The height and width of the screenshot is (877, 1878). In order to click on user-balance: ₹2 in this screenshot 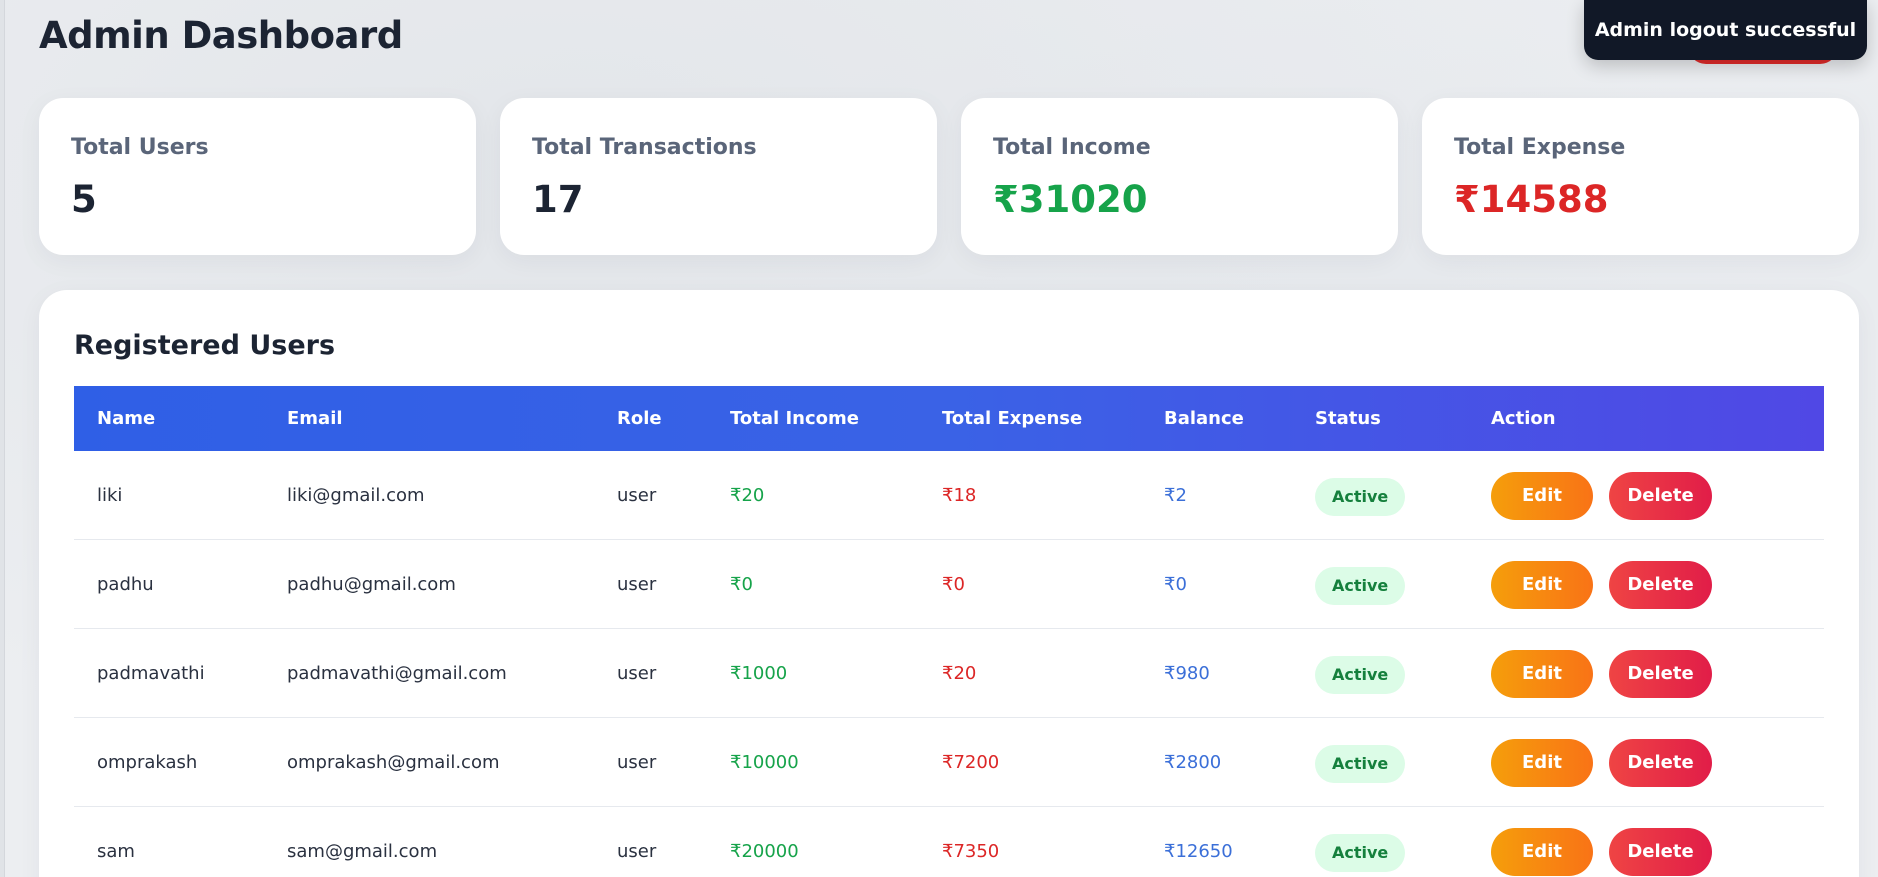, I will do `click(1175, 495)`.